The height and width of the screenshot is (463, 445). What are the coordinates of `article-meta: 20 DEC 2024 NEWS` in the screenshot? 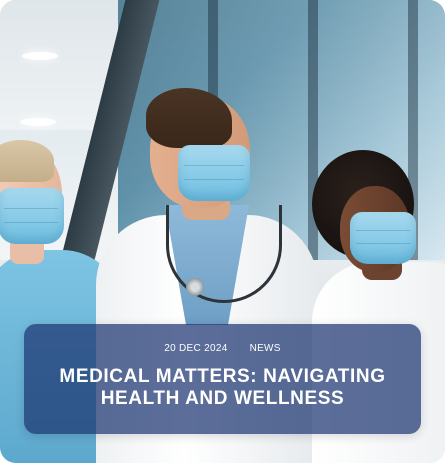 It's located at (222, 348).